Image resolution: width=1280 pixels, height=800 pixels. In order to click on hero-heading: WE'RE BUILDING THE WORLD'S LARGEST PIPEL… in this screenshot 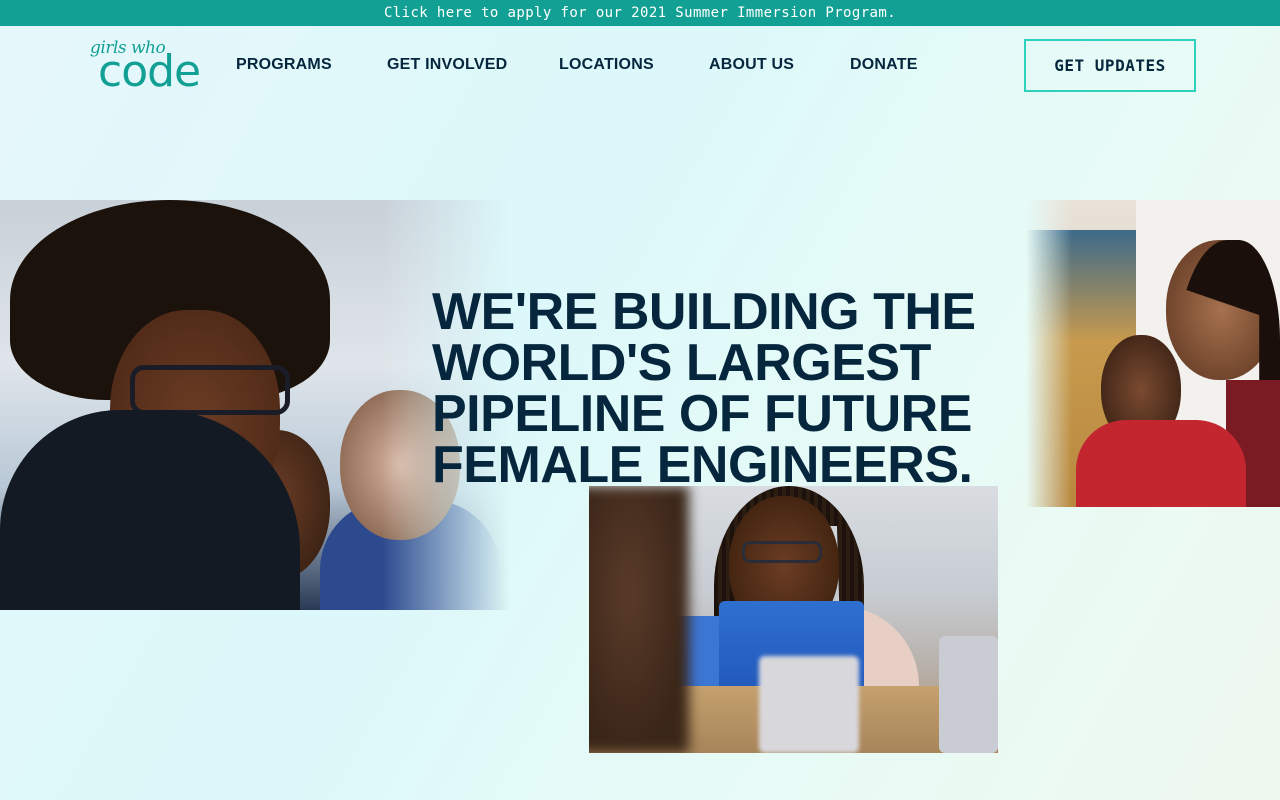, I will do `click(712, 388)`.